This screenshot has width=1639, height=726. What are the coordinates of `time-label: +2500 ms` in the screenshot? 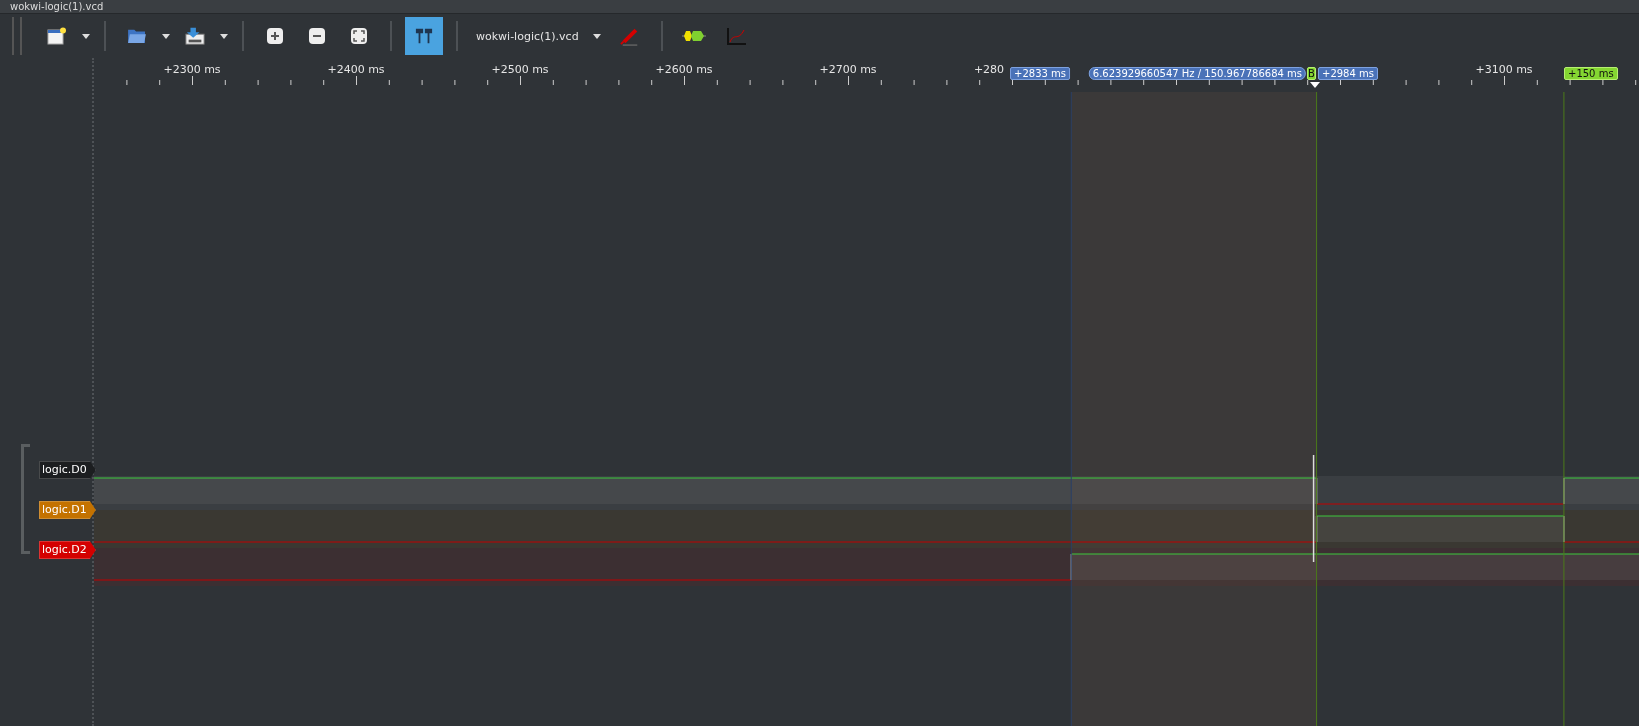 It's located at (520, 69).